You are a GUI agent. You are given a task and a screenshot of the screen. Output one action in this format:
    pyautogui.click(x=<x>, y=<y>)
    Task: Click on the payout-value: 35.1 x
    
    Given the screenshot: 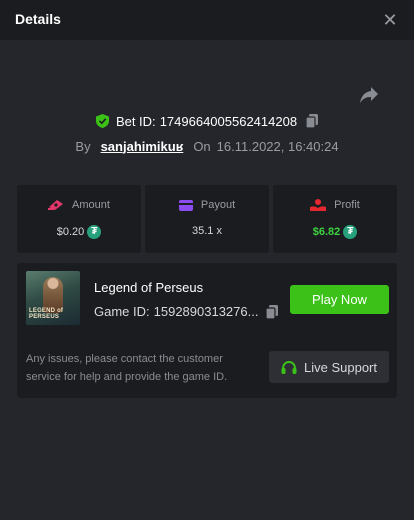 What is the action you would take?
    pyautogui.click(x=207, y=231)
    